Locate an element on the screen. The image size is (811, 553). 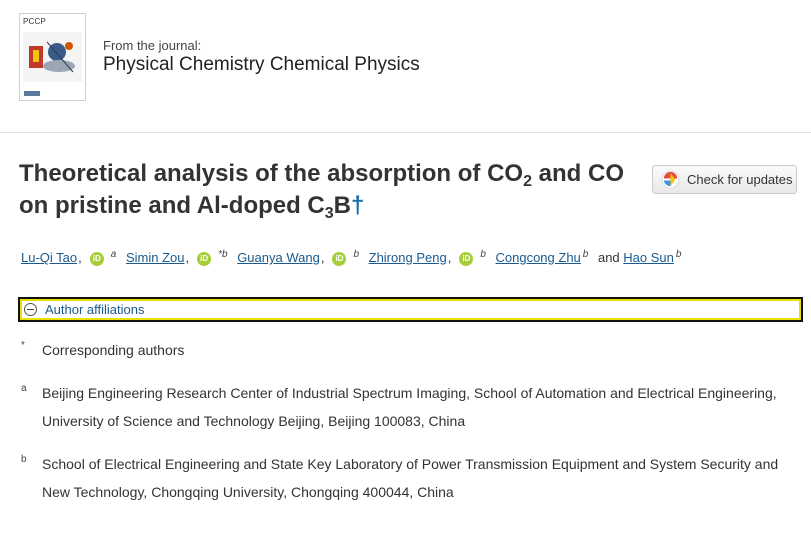
affiliation-marker: * is located at coordinates (23, 345).